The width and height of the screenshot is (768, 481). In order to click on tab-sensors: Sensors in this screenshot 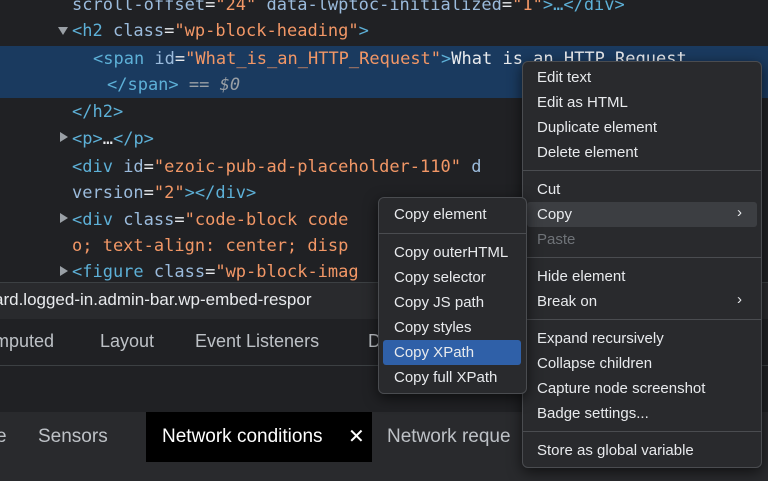, I will do `click(73, 437)`.